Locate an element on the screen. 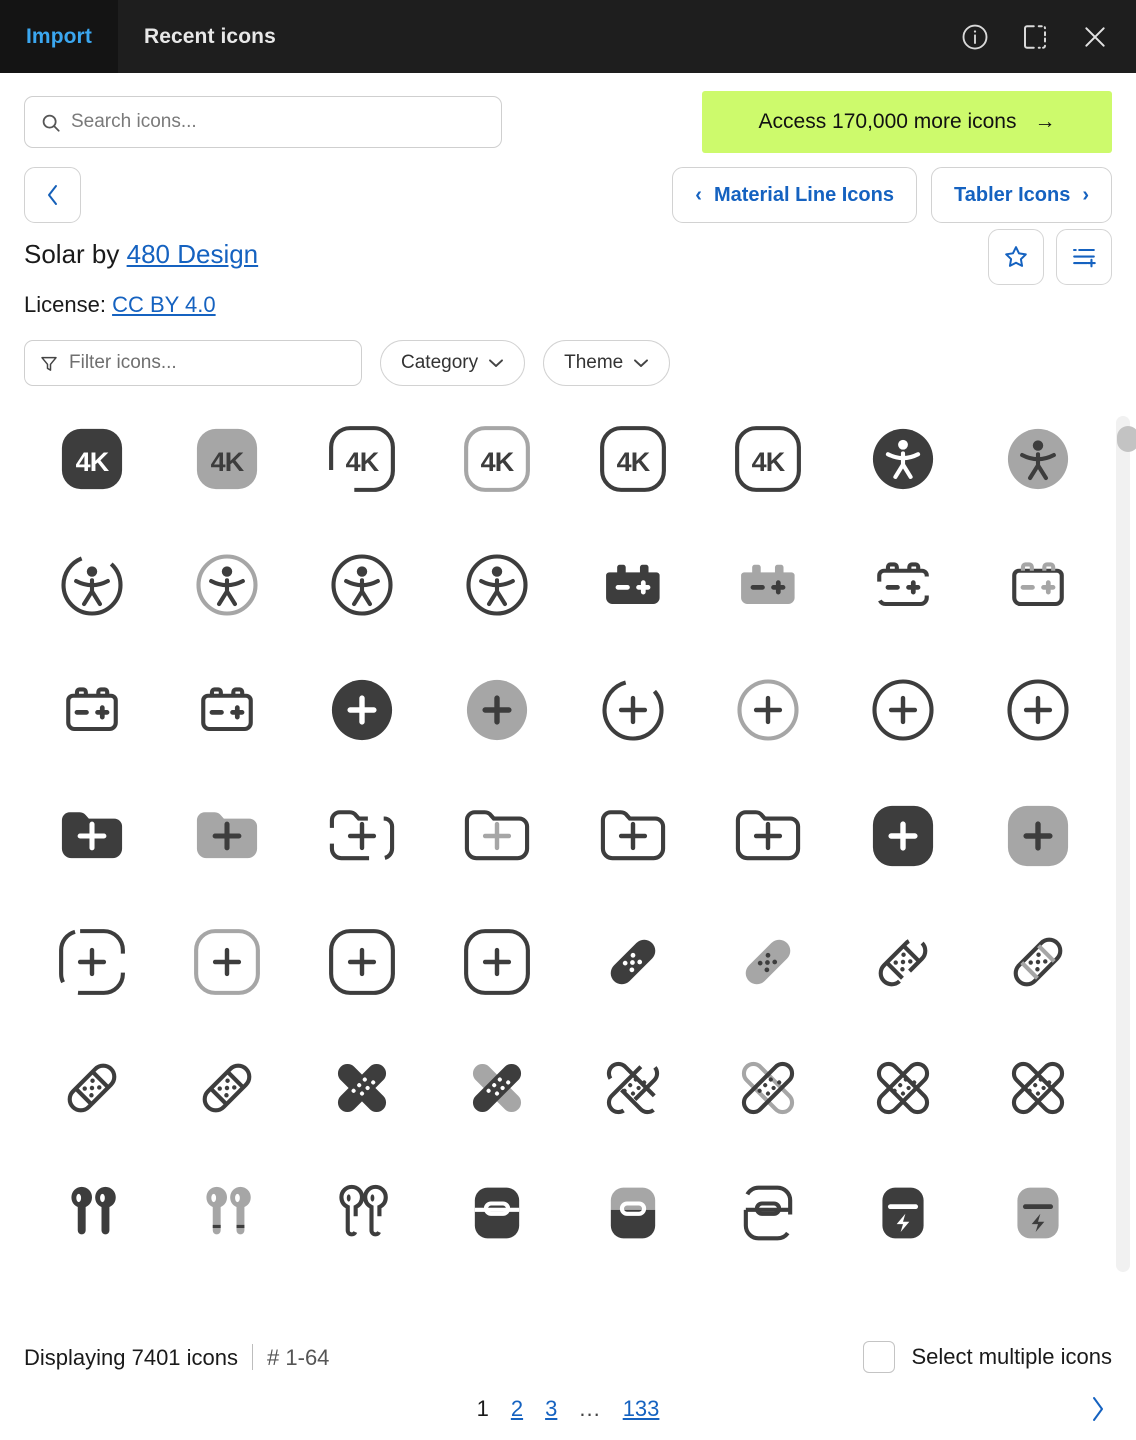 The image size is (1136, 1440). next-page-button is located at coordinates (1098, 1409).